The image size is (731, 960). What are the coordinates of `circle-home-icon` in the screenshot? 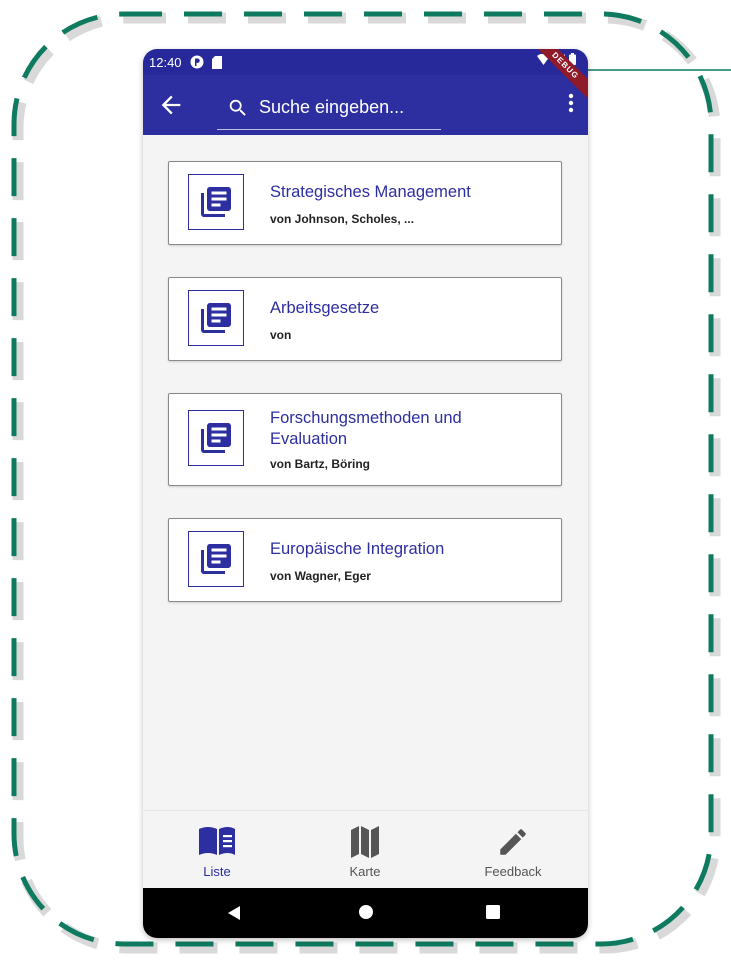 It's located at (366, 912).